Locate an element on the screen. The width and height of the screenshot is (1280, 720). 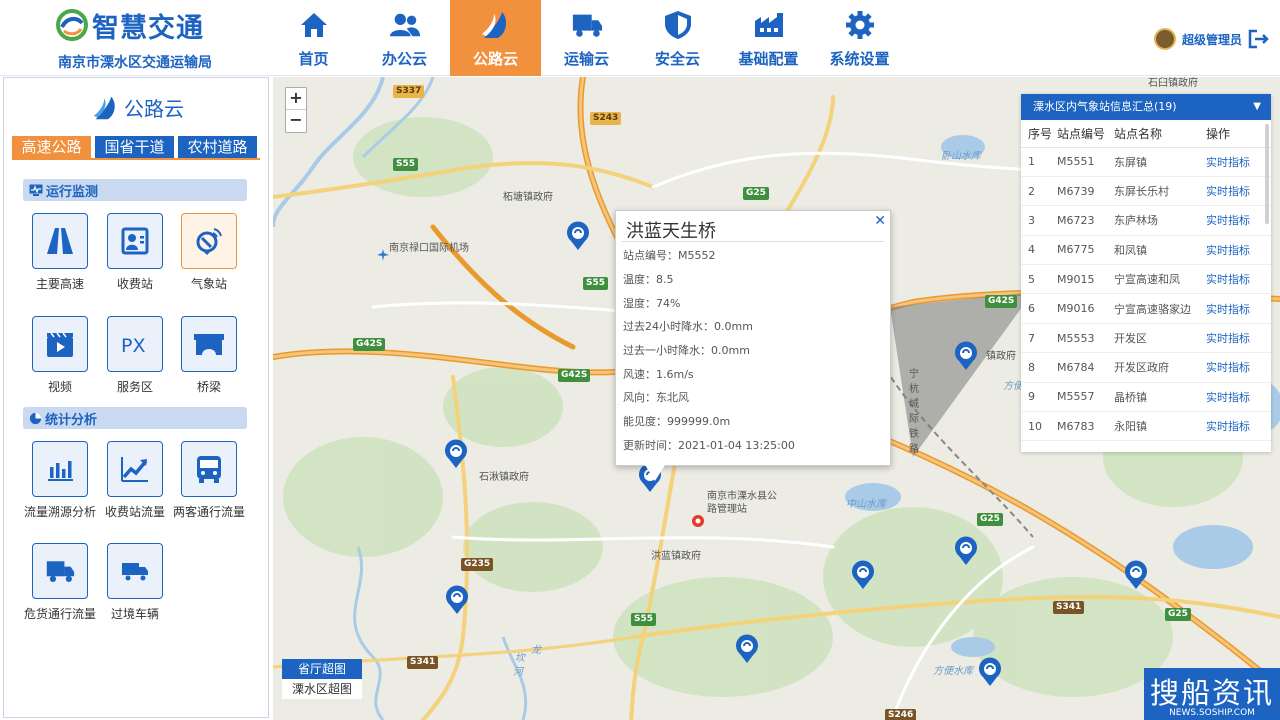
nav-office: 办公云 is located at coordinates (404, 38).